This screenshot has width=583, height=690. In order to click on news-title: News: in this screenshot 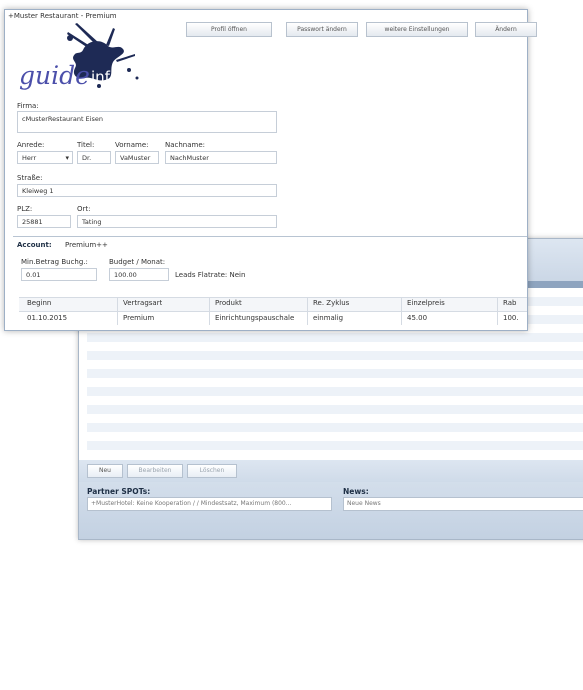, I will do `click(356, 491)`.